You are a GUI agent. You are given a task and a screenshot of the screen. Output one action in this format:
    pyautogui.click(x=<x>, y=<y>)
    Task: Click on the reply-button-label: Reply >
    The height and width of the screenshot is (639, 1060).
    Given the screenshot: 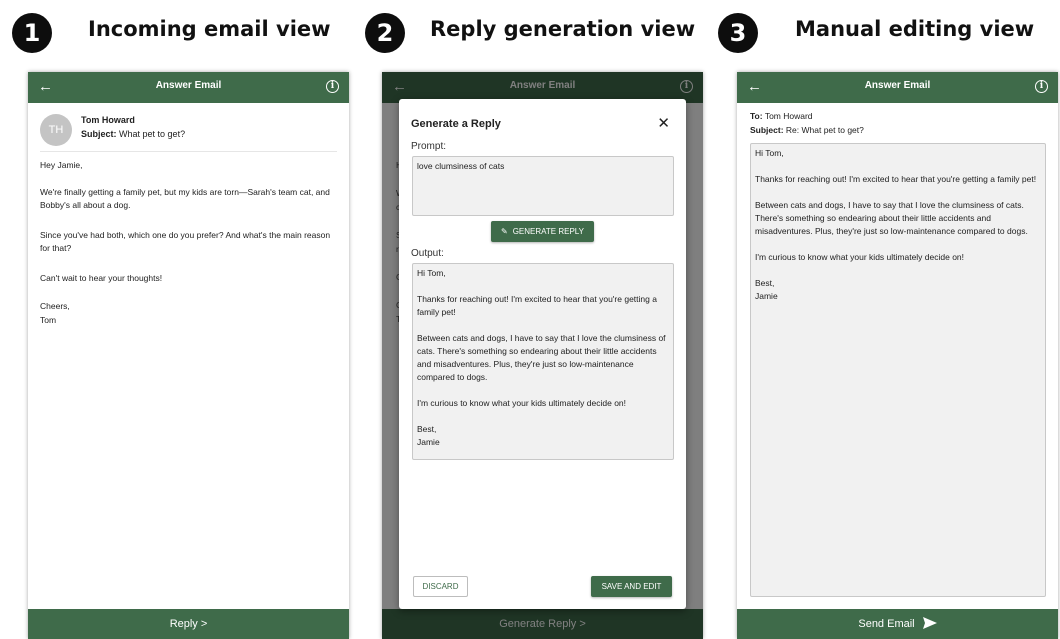 What is the action you would take?
    pyautogui.click(x=188, y=624)
    